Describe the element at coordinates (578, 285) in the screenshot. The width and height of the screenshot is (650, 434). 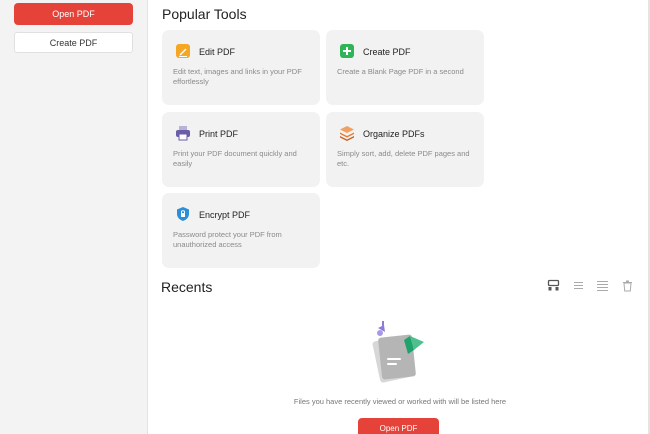
I see `list-view-icon` at that location.